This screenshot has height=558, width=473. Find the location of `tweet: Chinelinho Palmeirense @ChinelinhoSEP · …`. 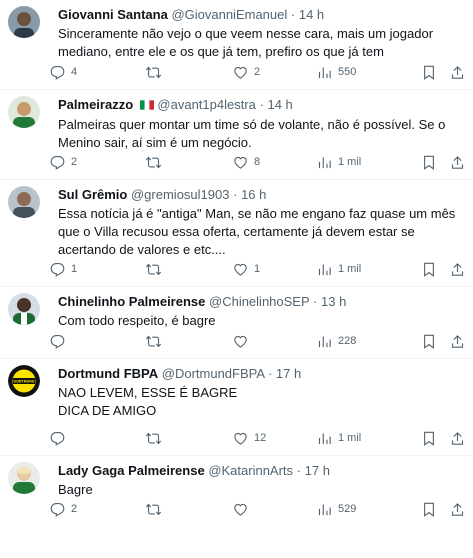

tweet: Chinelinho Palmeirense @ChinelinhoSEP · … is located at coordinates (236, 323).